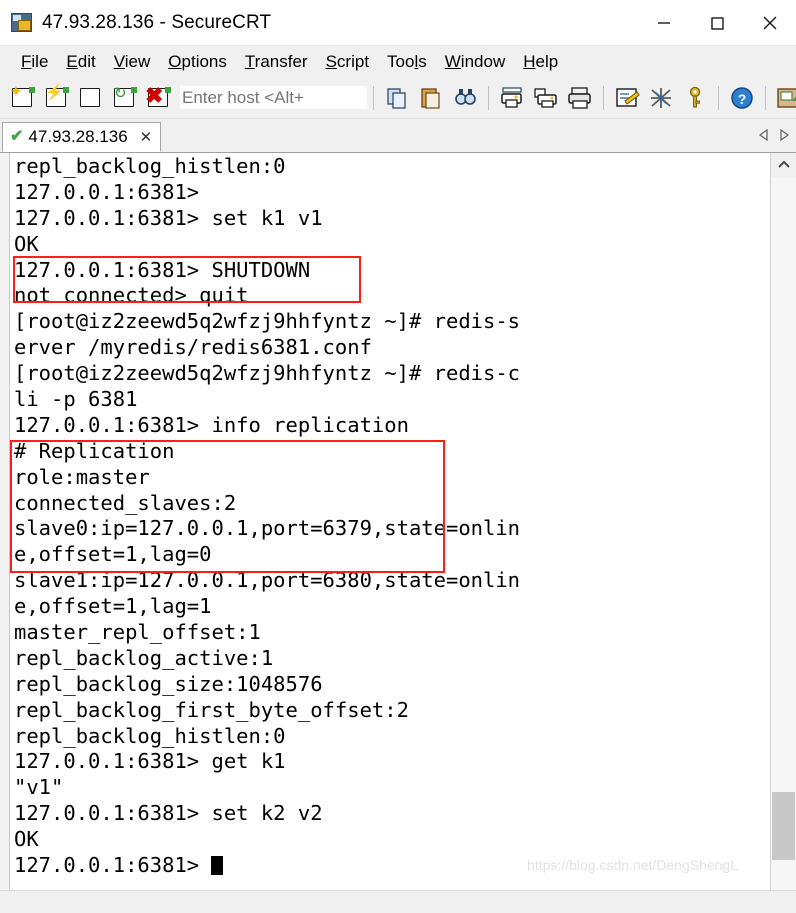 The height and width of the screenshot is (913, 796). What do you see at coordinates (783, 165) in the screenshot?
I see `chevron-up-icon` at bounding box center [783, 165].